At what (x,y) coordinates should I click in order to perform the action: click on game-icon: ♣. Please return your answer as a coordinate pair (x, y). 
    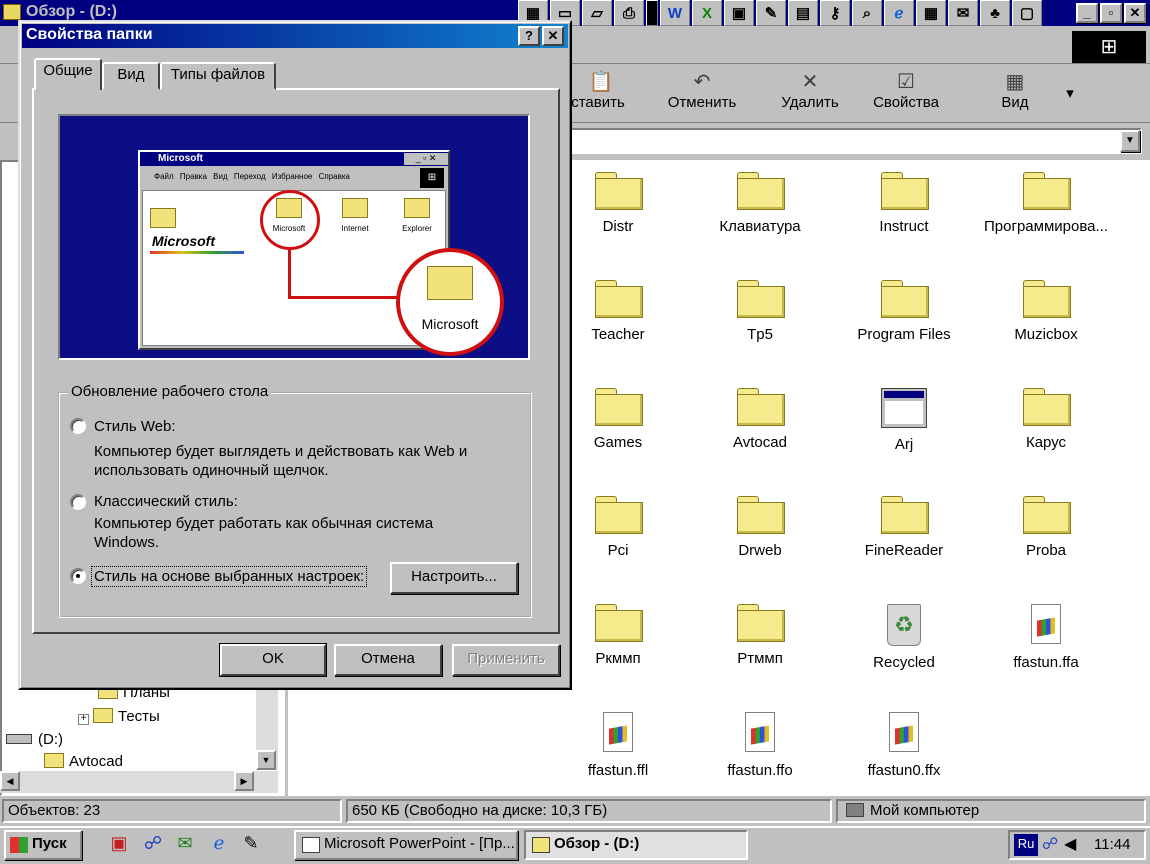
    Looking at the image, I should click on (995, 13).